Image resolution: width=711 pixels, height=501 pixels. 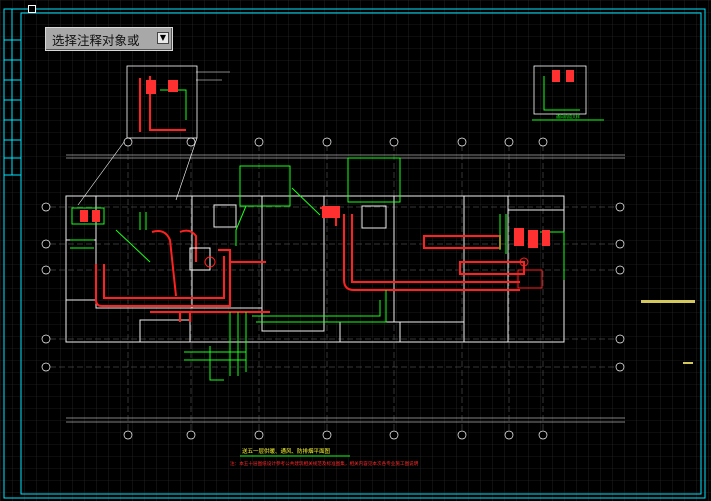 I want to click on note-title: 送五一层供暖、通风、防排烟平面图, so click(x=286, y=451).